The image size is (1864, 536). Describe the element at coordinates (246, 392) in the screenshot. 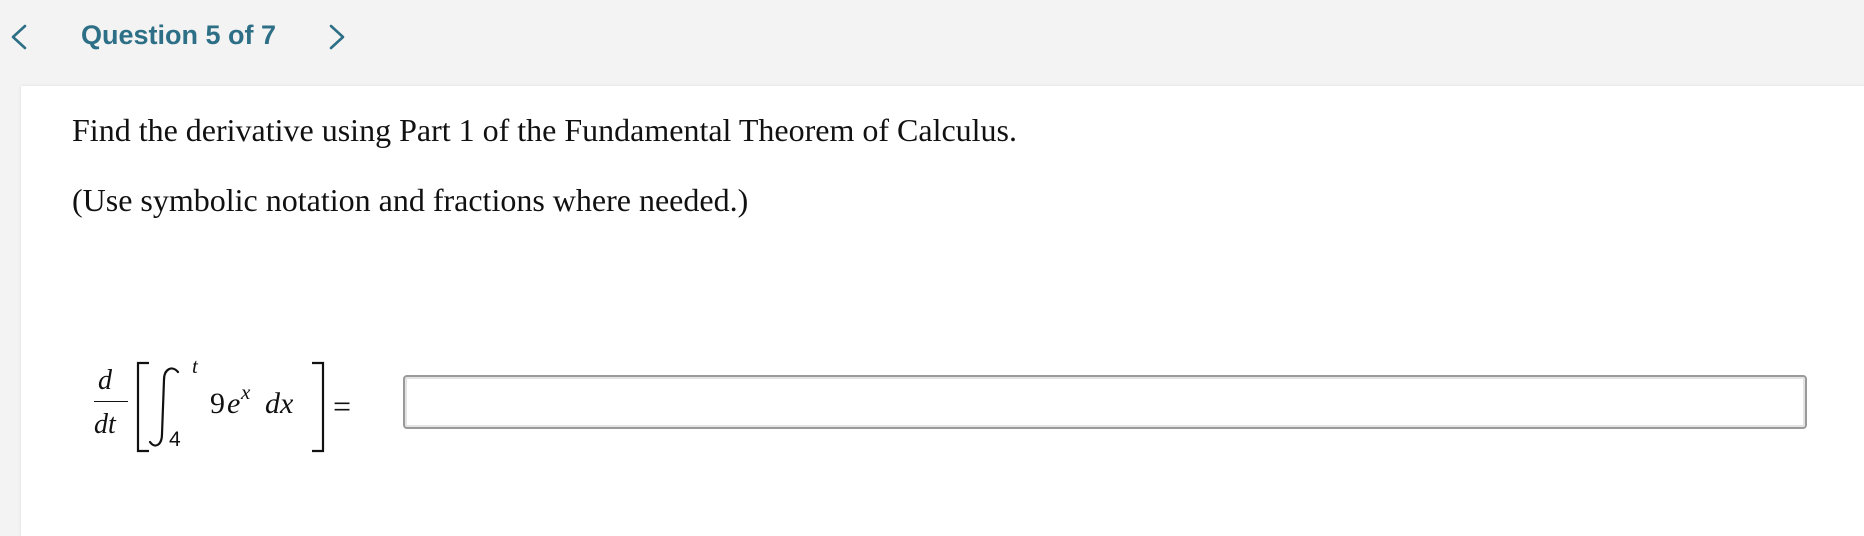

I see `integrand-exponent: x` at that location.